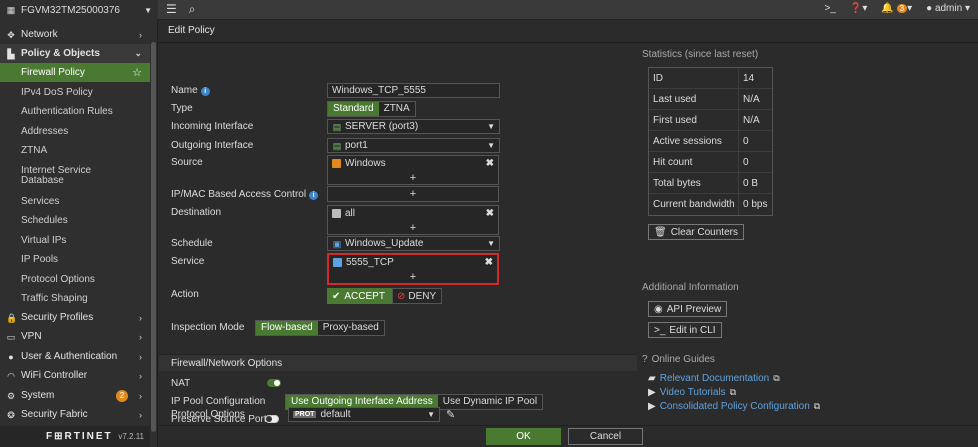 The image size is (978, 447). Describe the element at coordinates (75, 201) in the screenshot. I see `sidebar-sub-services: Services` at that location.